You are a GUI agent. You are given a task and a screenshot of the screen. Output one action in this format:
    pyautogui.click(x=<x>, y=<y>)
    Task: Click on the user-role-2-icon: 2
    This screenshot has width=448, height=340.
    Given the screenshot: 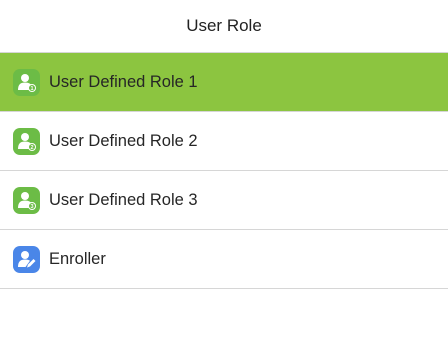 What is the action you would take?
    pyautogui.click(x=26, y=141)
    